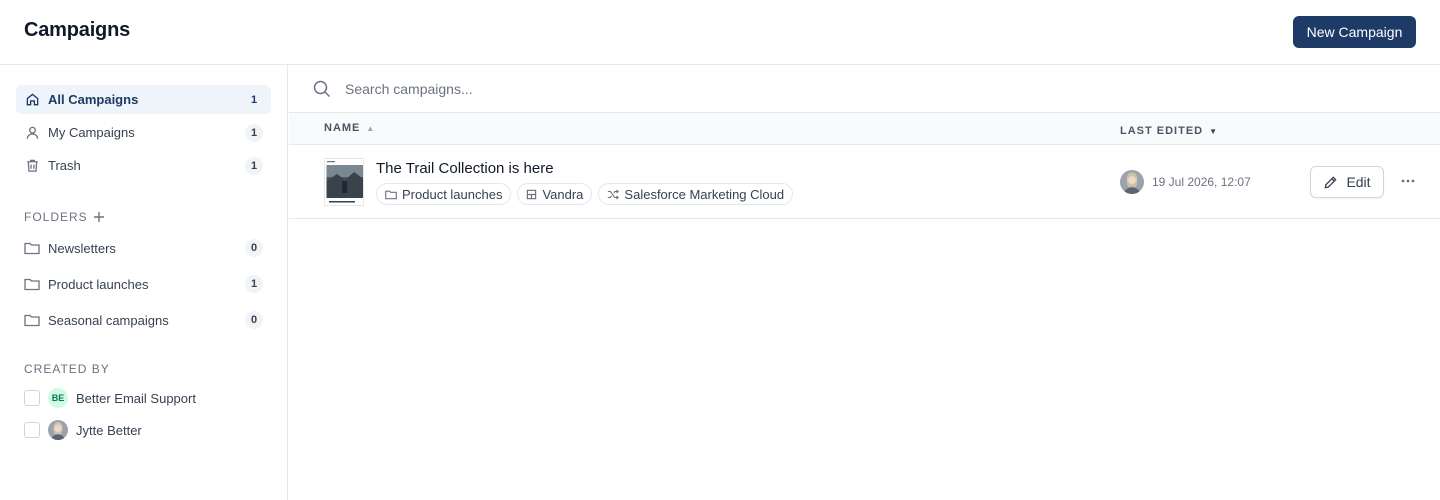 The image size is (1440, 500). Describe the element at coordinates (1408, 181) in the screenshot. I see `more-options-icon` at that location.